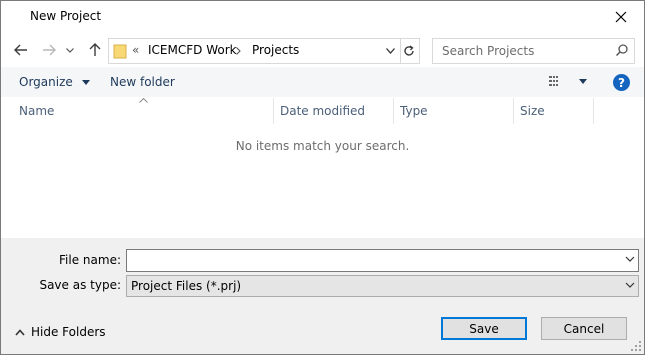 This screenshot has height=355, width=645. I want to click on close-button, so click(621, 16).